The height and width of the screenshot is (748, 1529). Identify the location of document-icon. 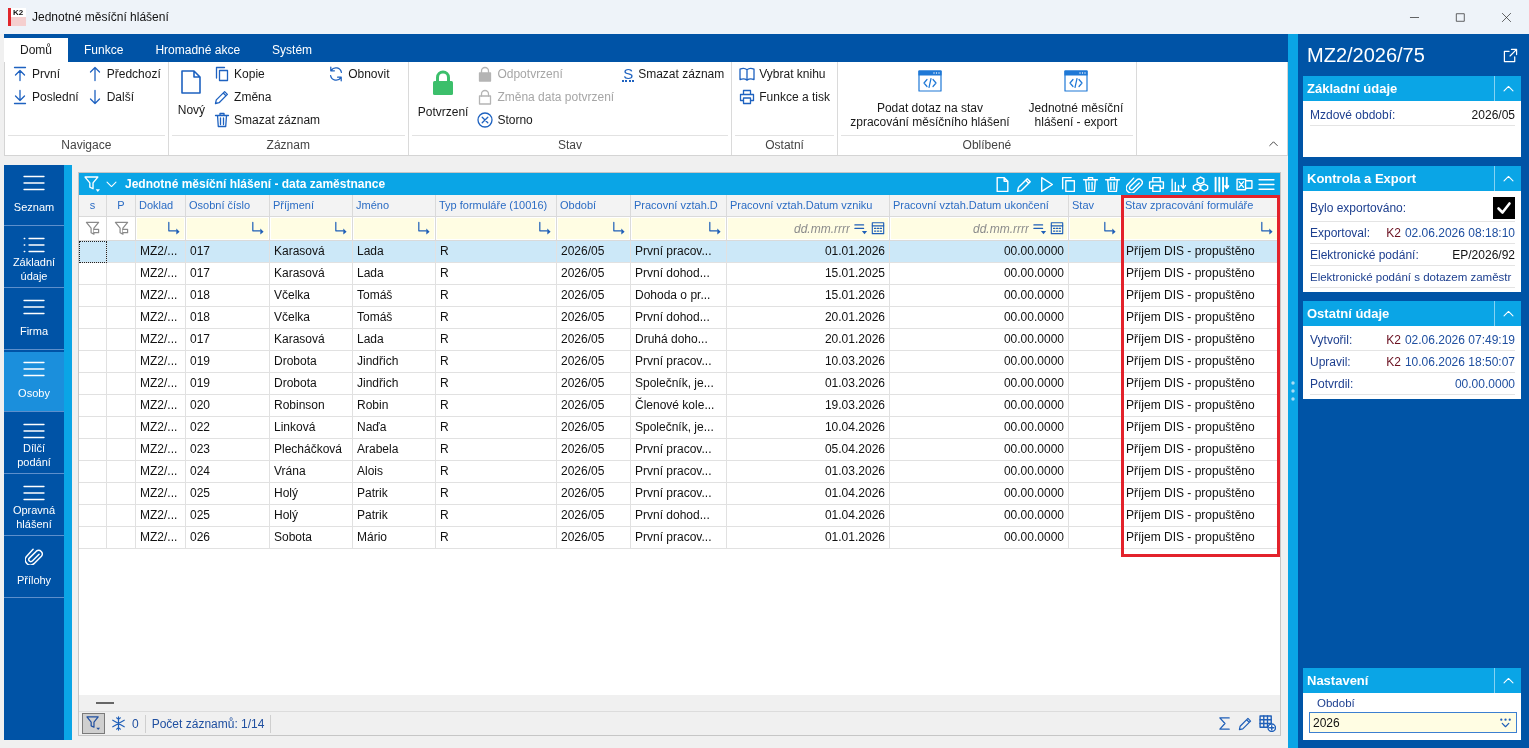
(1002, 184).